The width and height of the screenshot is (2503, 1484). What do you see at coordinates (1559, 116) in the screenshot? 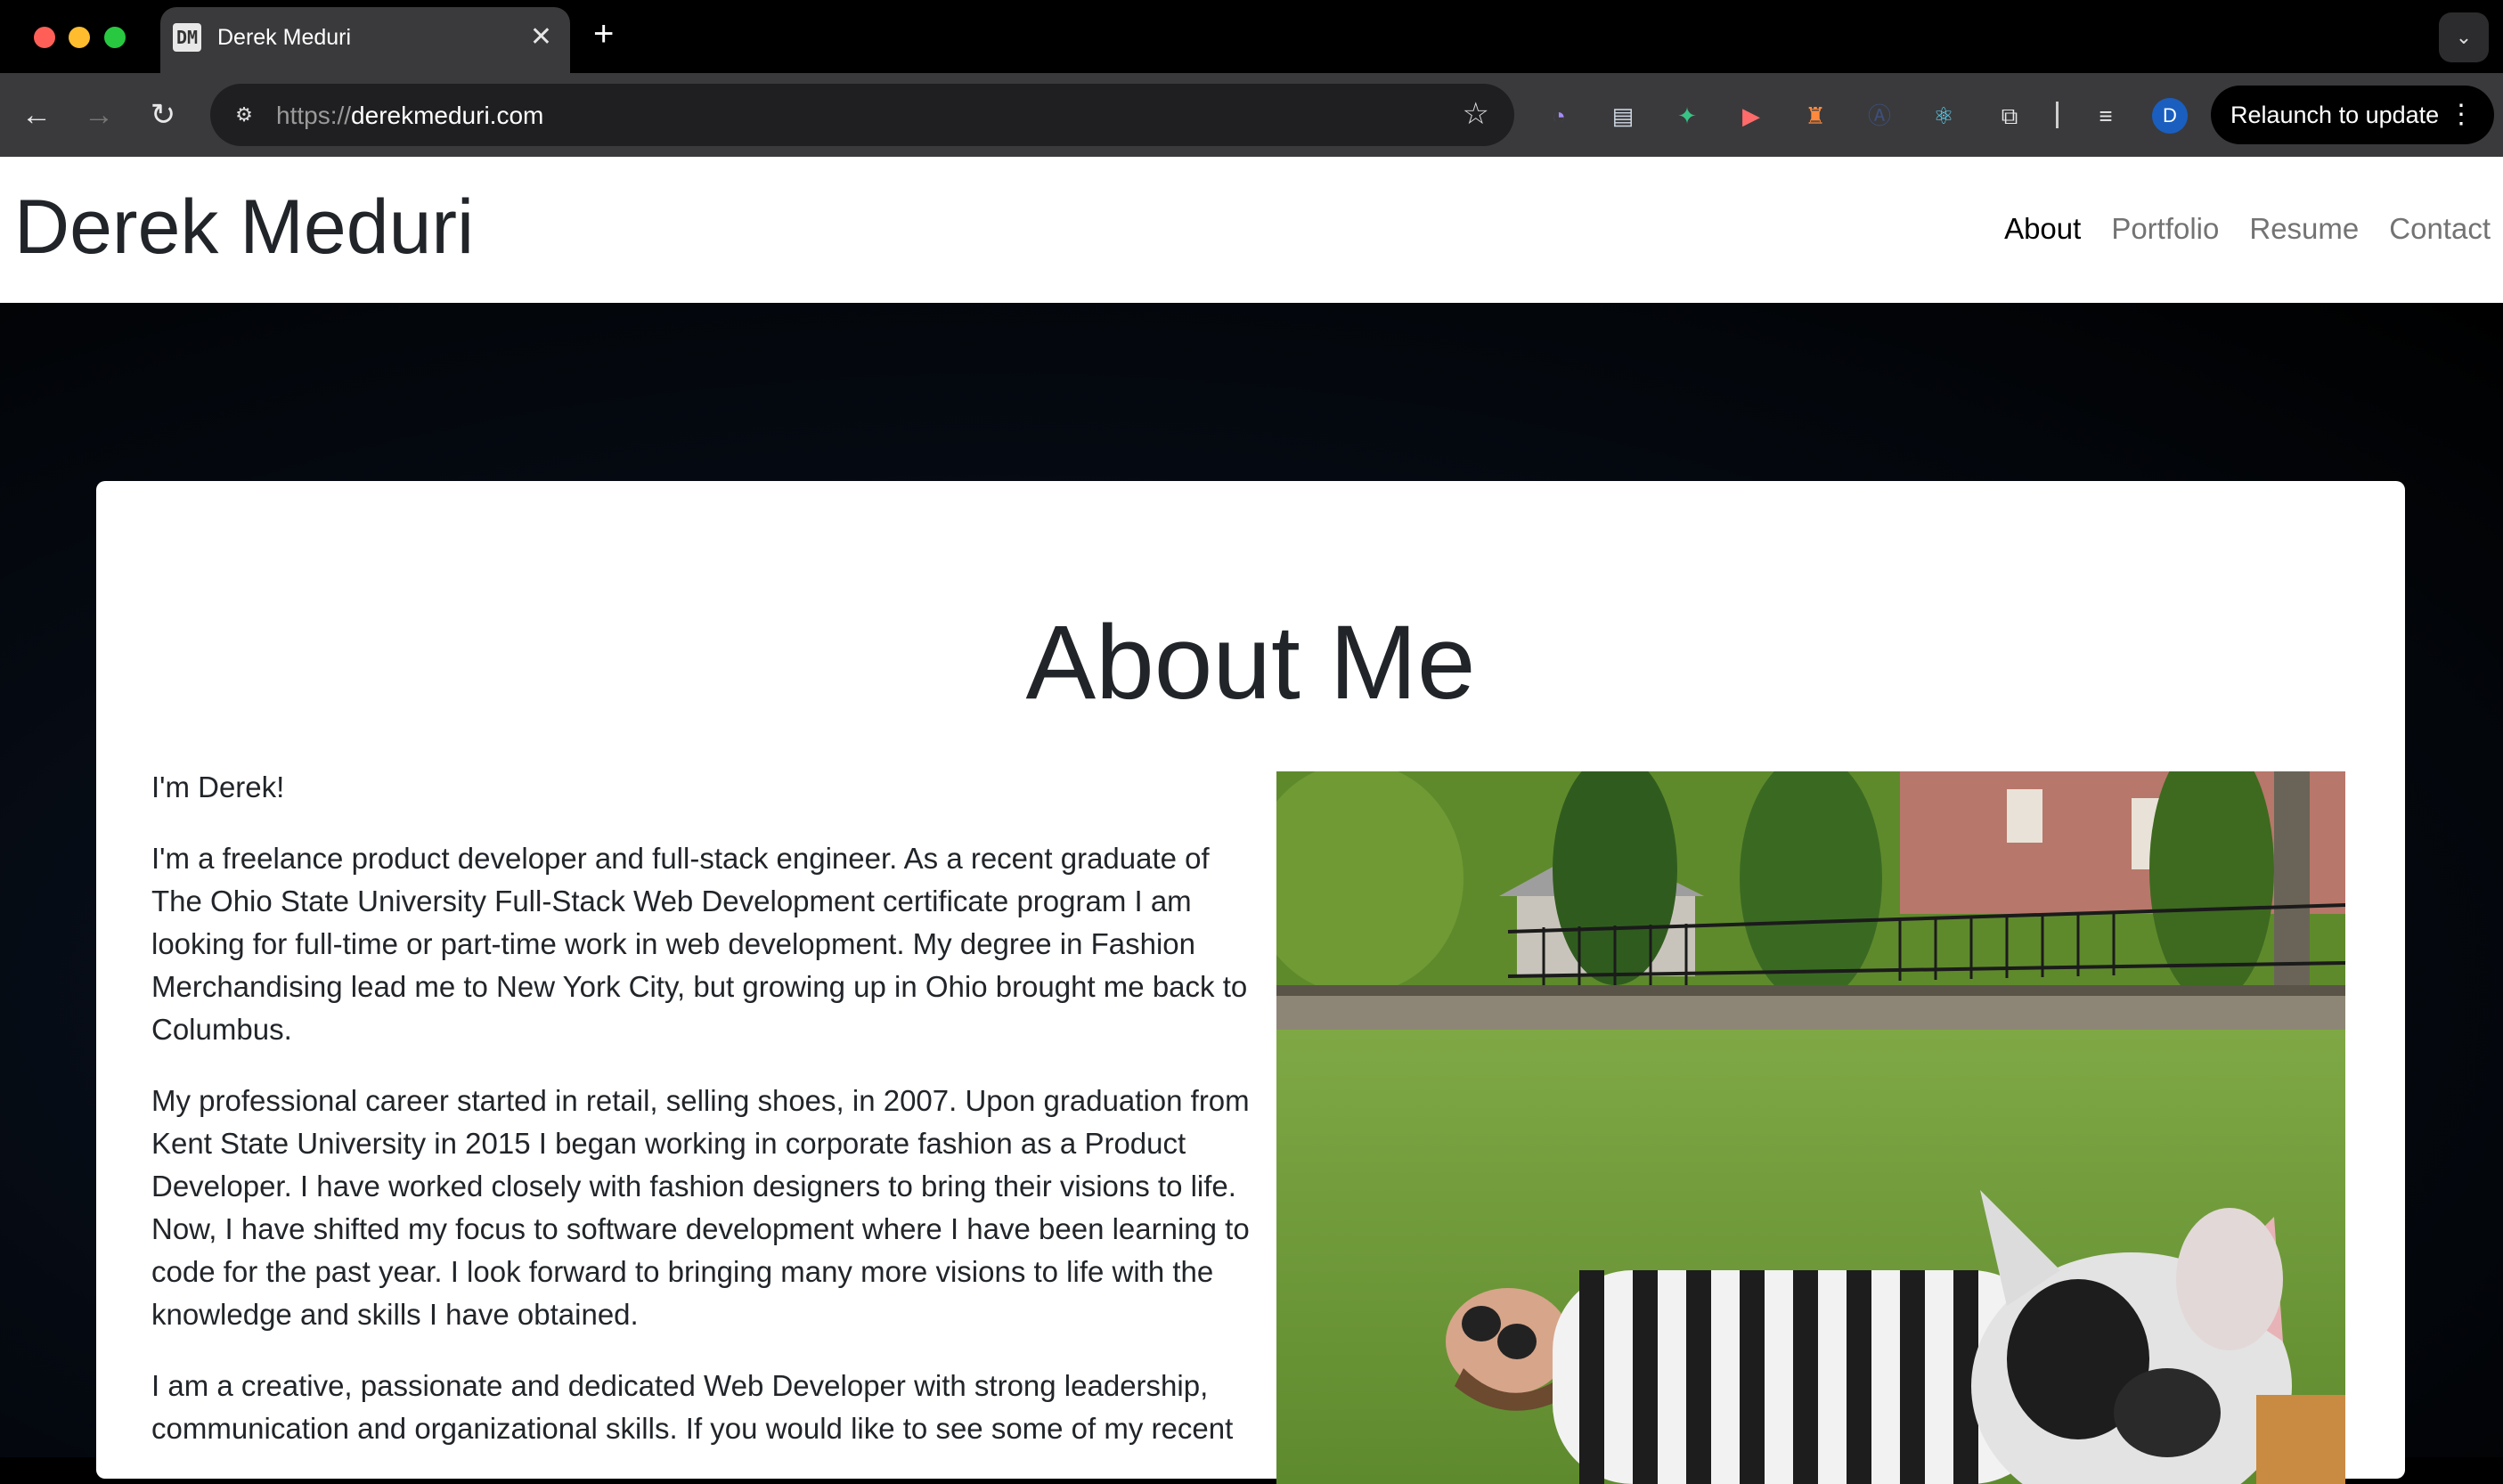
I see `pie-extension-icon: ◔` at bounding box center [1559, 116].